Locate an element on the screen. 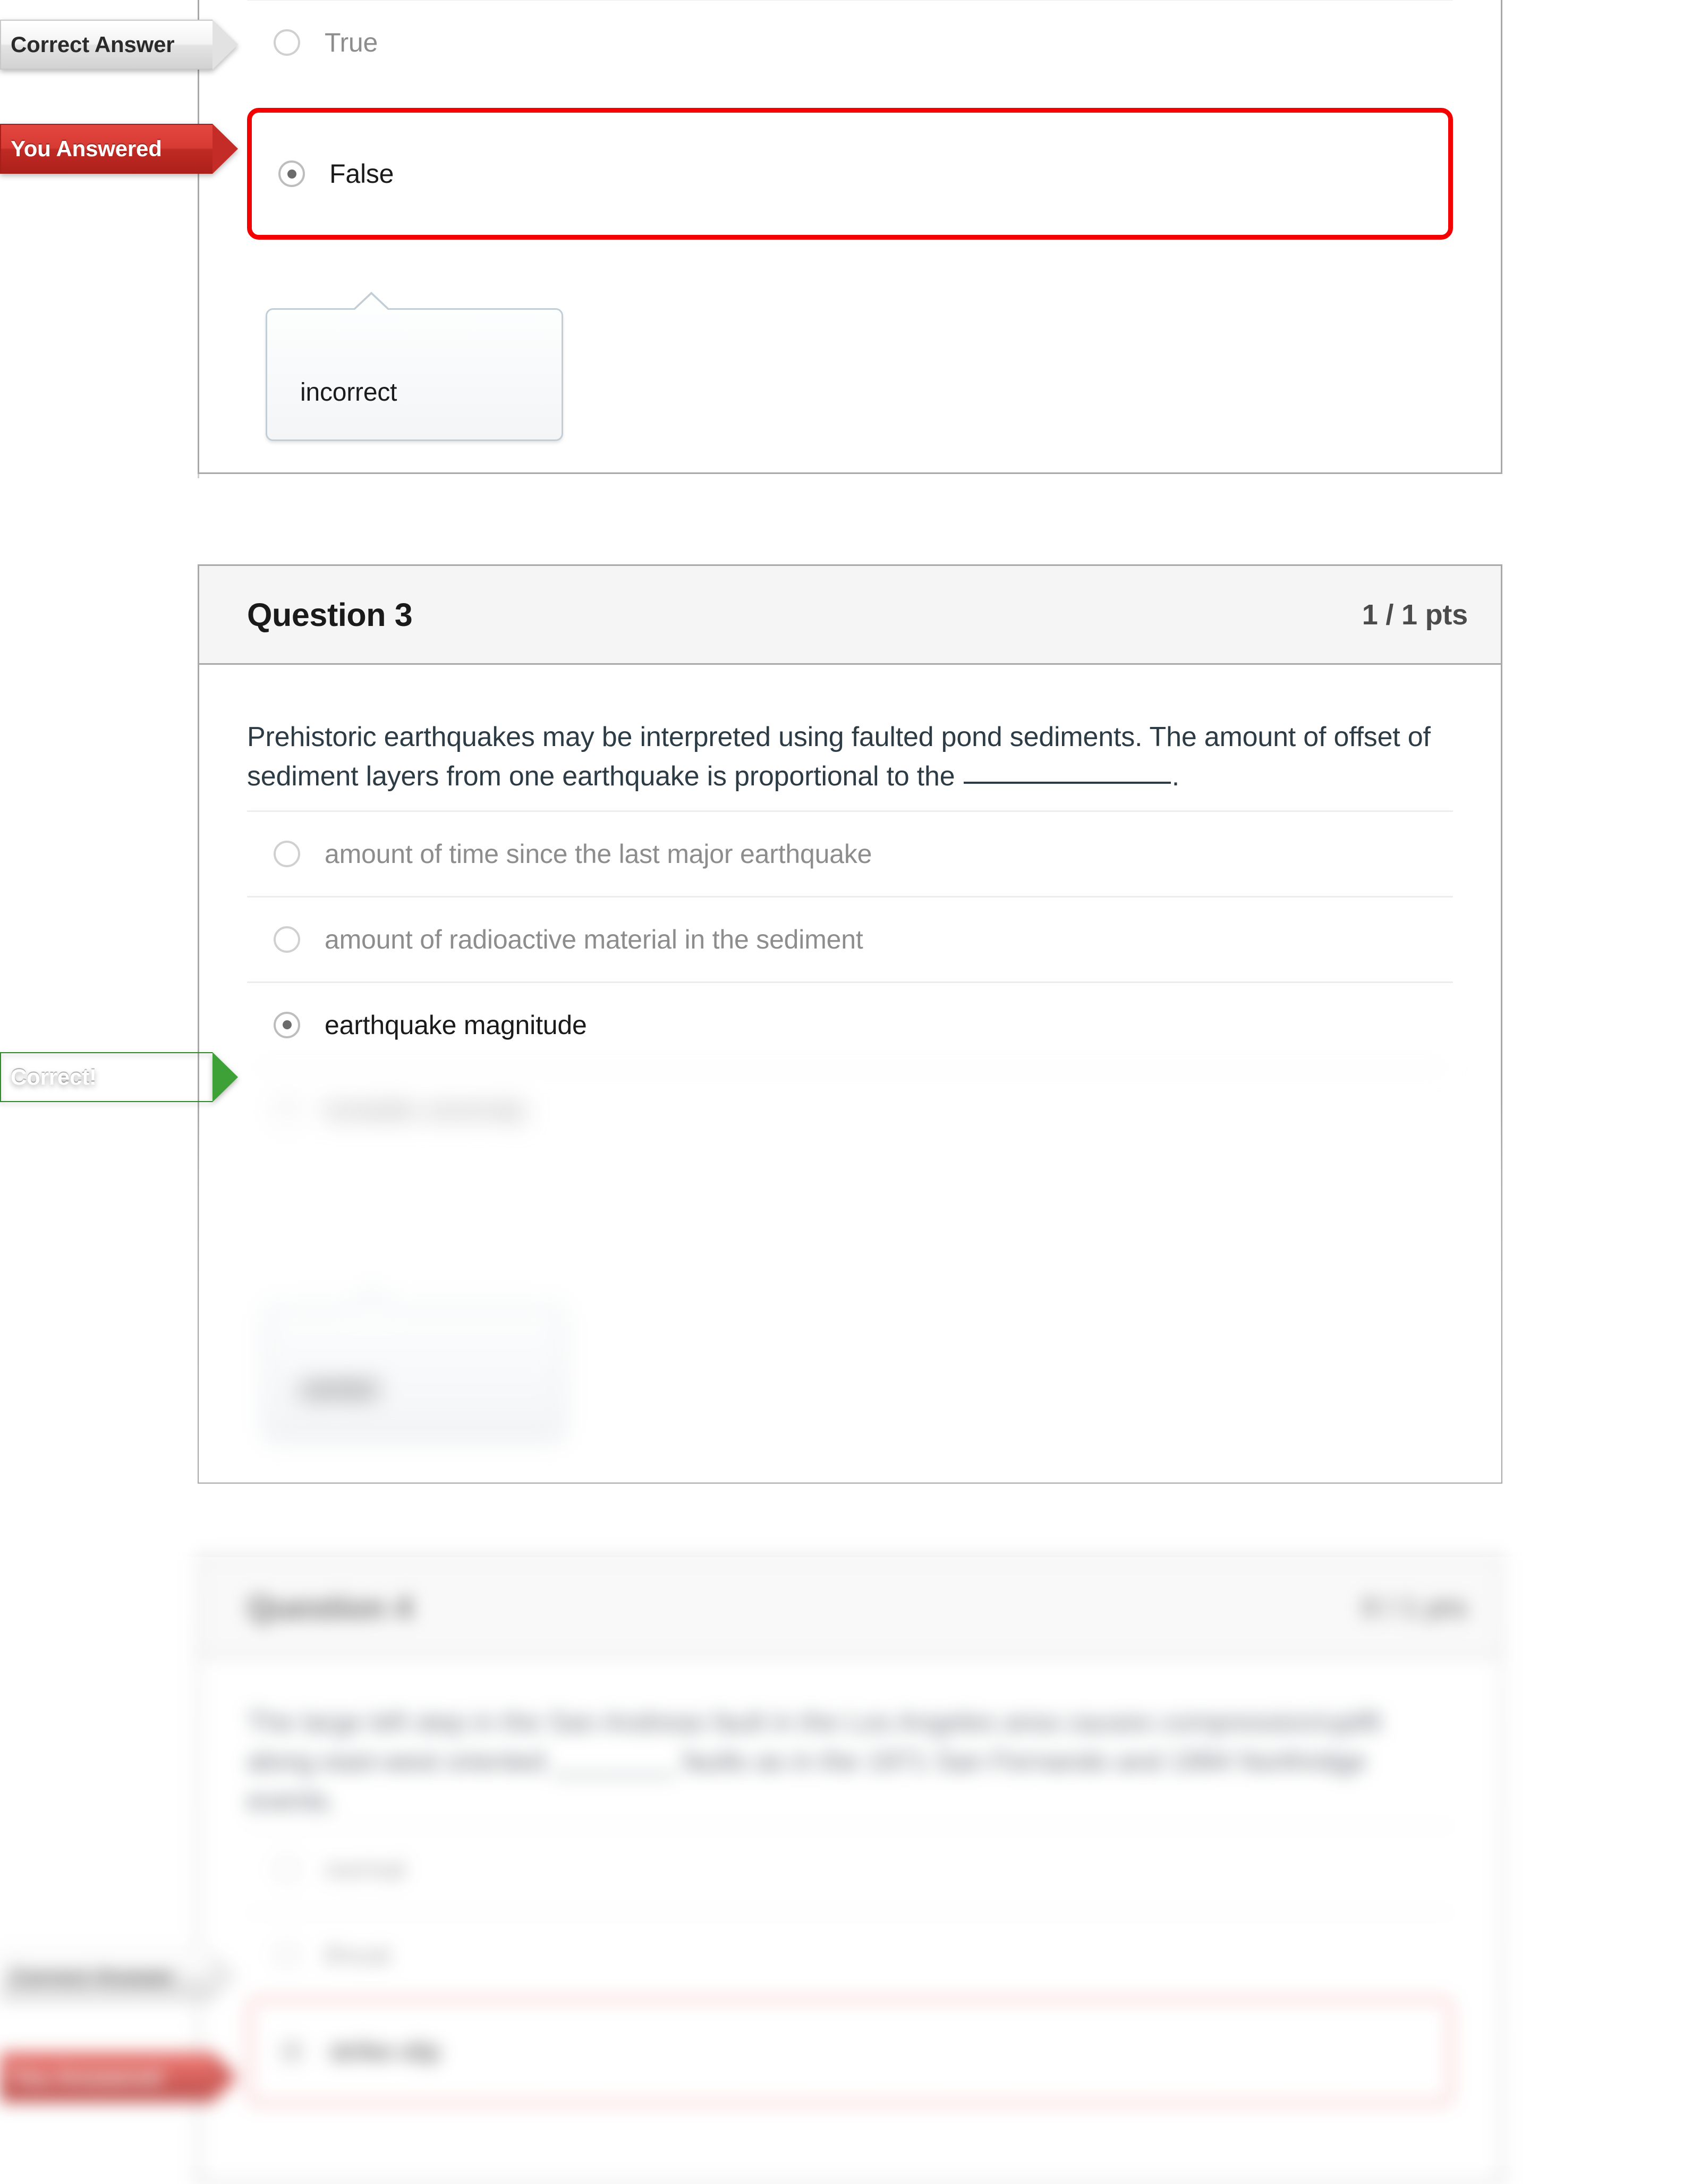 The width and height of the screenshot is (1700, 2184). answer-list-q4: normal thrust strike-slip is located at coordinates (850, 1966).